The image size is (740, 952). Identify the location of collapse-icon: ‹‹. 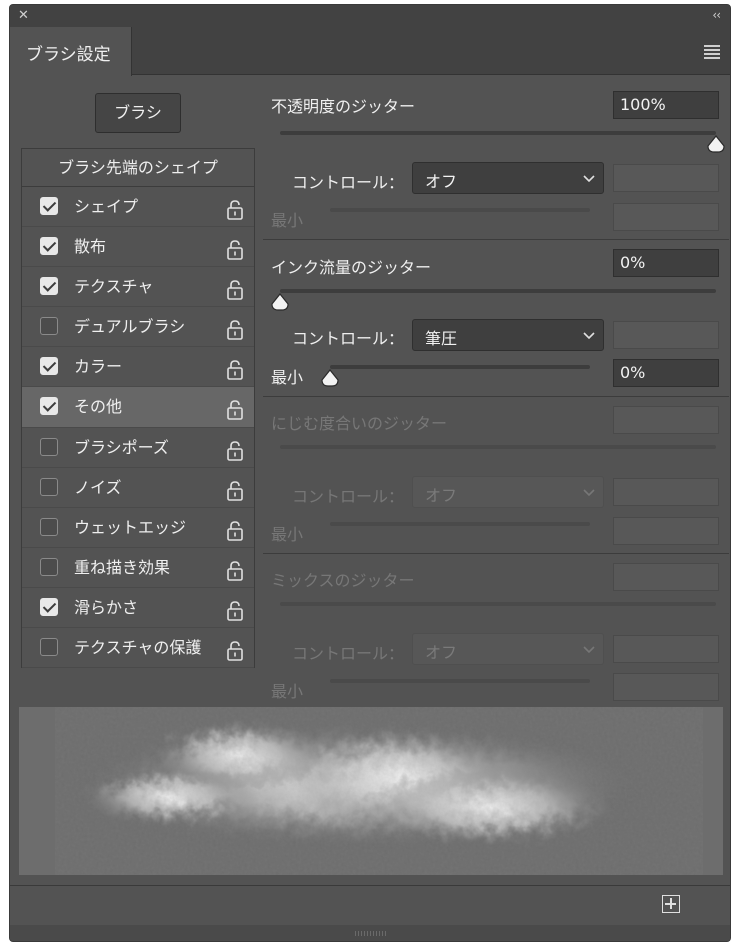
(716, 15).